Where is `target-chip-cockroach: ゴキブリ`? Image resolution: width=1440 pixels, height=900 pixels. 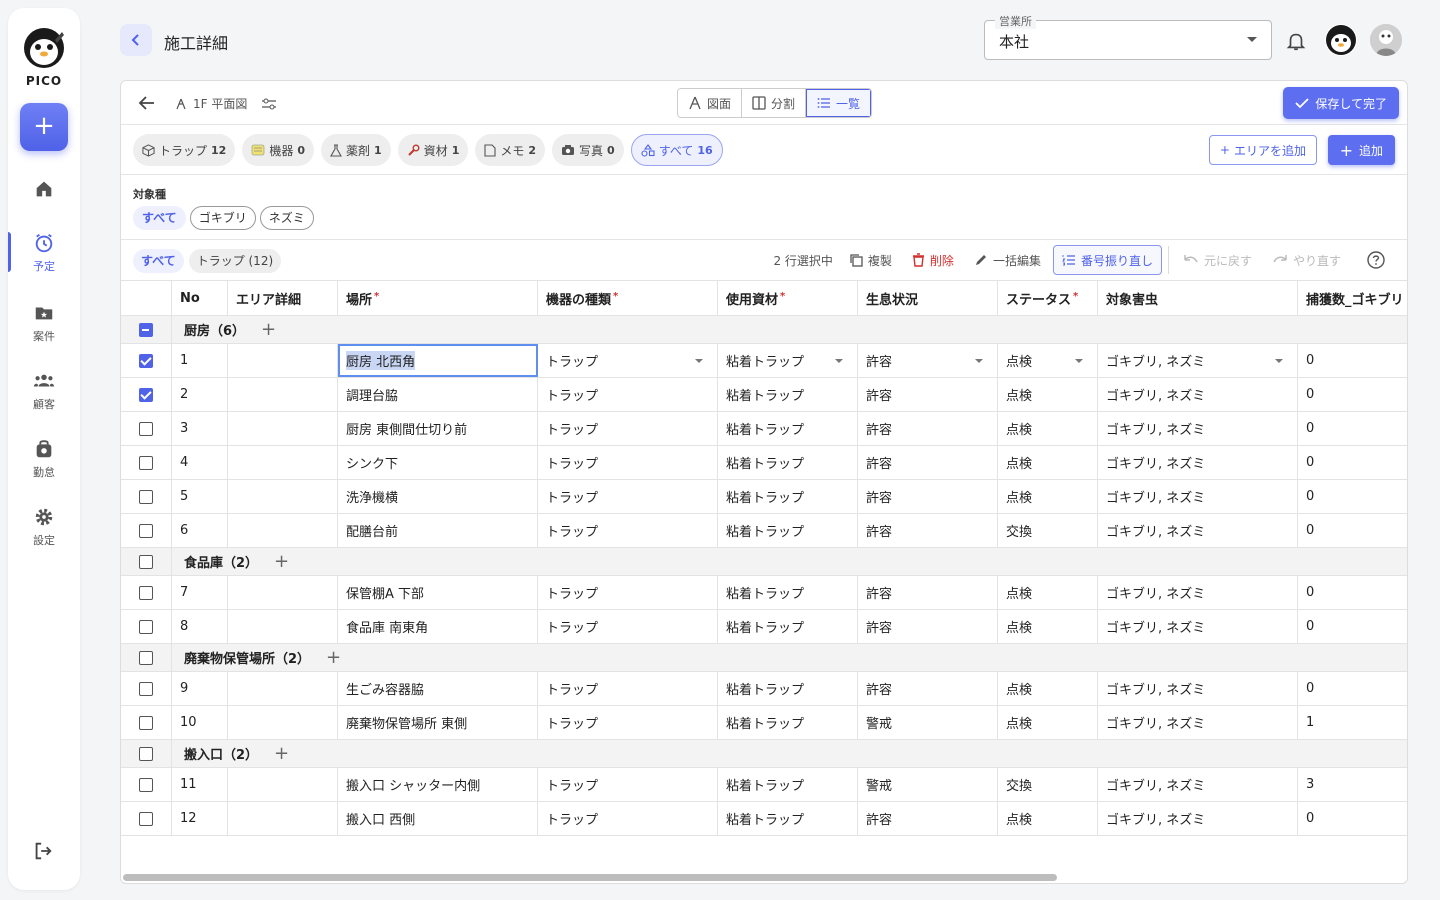 target-chip-cockroach: ゴキブリ is located at coordinates (222, 218).